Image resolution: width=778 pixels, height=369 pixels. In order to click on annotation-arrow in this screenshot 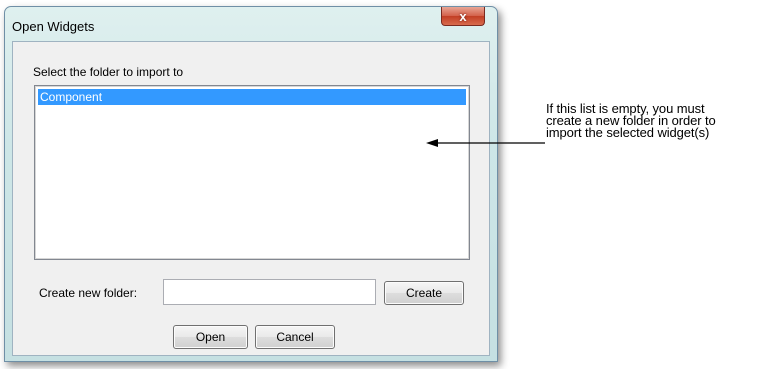, I will do `click(485, 143)`.